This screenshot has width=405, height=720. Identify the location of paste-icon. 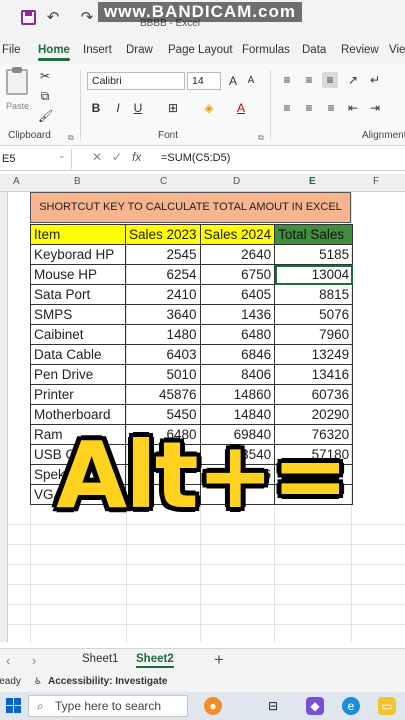
(17, 81).